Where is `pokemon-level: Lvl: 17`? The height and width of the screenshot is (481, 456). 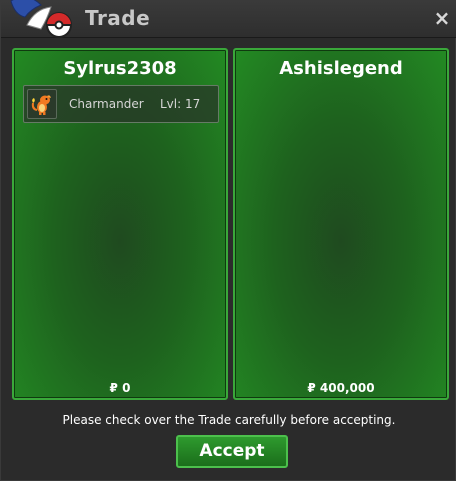 pokemon-level: Lvl: 17 is located at coordinates (180, 104).